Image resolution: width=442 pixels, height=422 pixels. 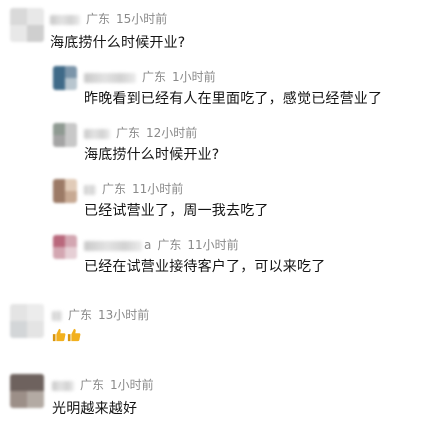 What do you see at coordinates (221, 395) in the screenshot?
I see `comment-item: 广东 1小时前 光明越来越好` at bounding box center [221, 395].